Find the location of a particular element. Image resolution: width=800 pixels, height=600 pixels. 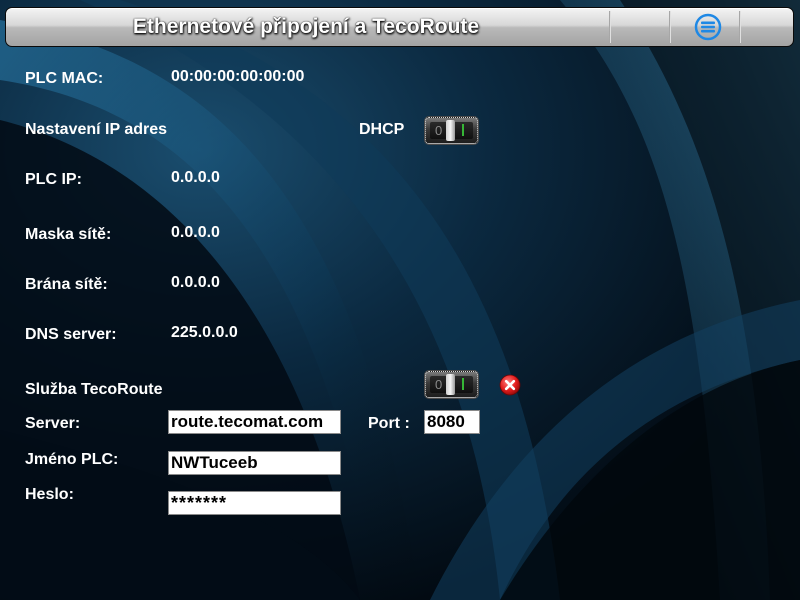

title-bar: Ethernetové připojení a TecoRoute is located at coordinates (399, 27).